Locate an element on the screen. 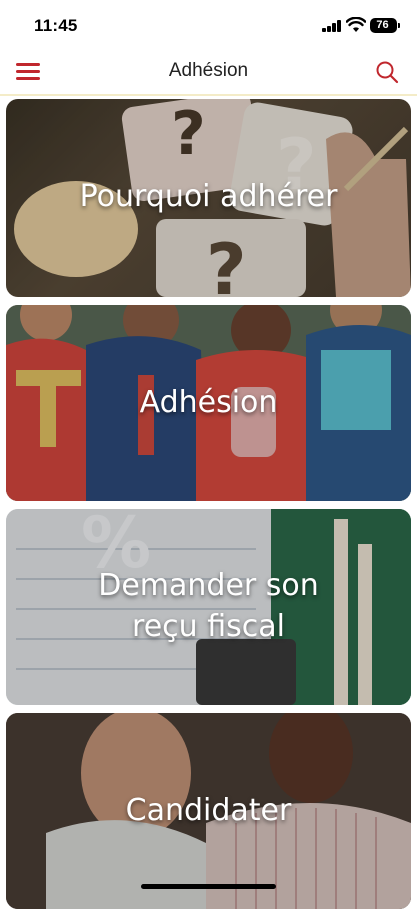  card-label-line: Pourquoi adhérer is located at coordinates (208, 196).